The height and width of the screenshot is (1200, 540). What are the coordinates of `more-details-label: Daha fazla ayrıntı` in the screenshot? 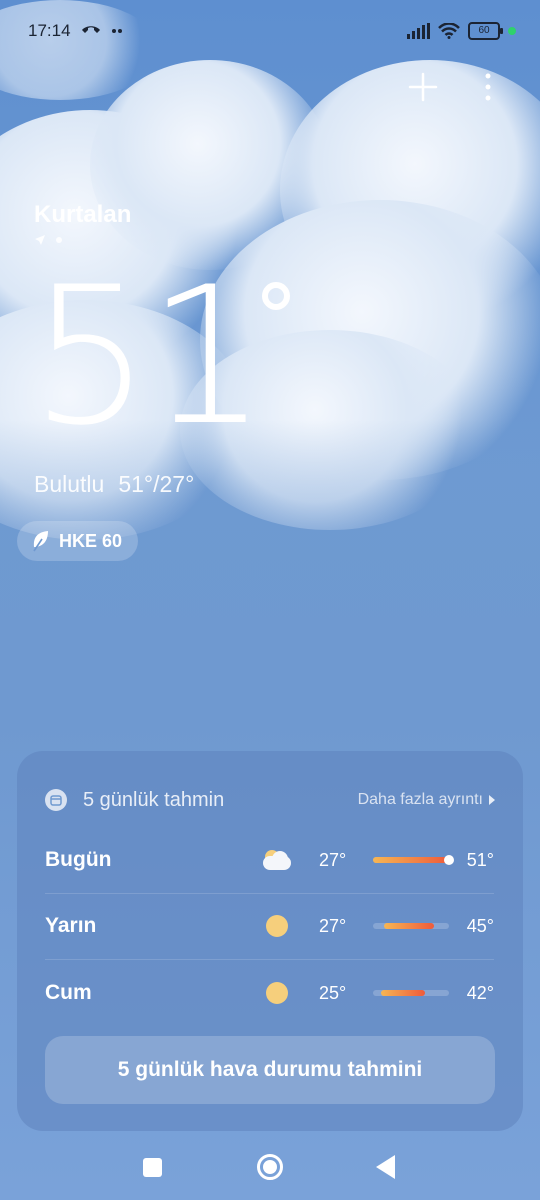 It's located at (420, 799).